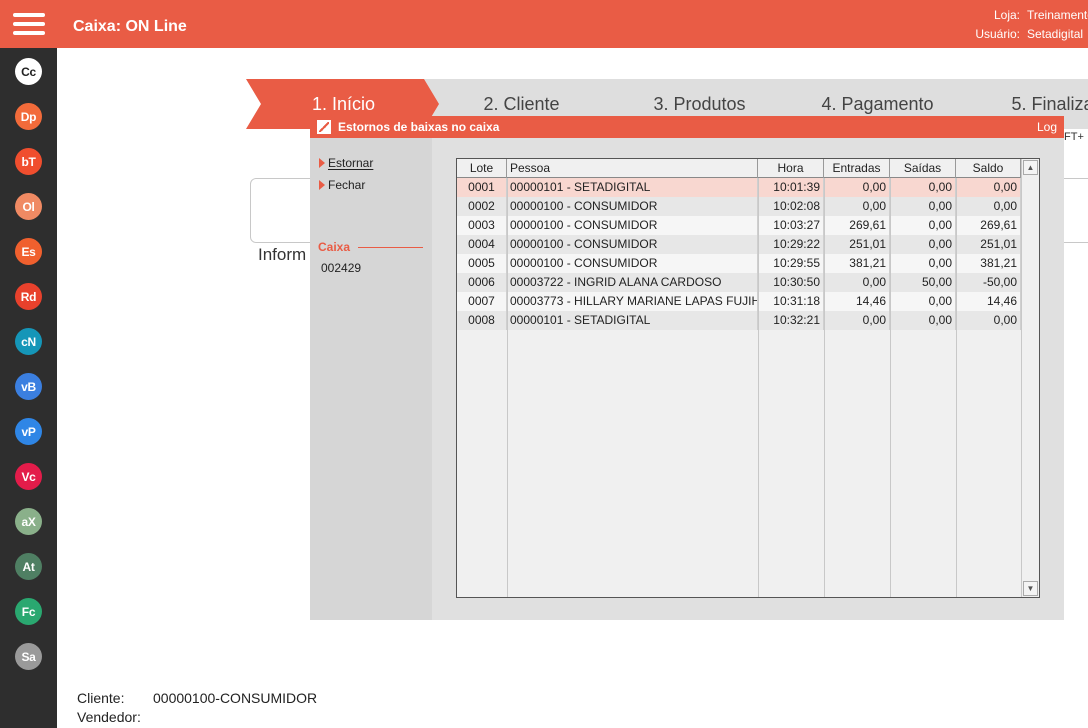 This screenshot has height=728, width=1088. What do you see at coordinates (997, 34) in the screenshot?
I see `usuario-label: Usuário:` at bounding box center [997, 34].